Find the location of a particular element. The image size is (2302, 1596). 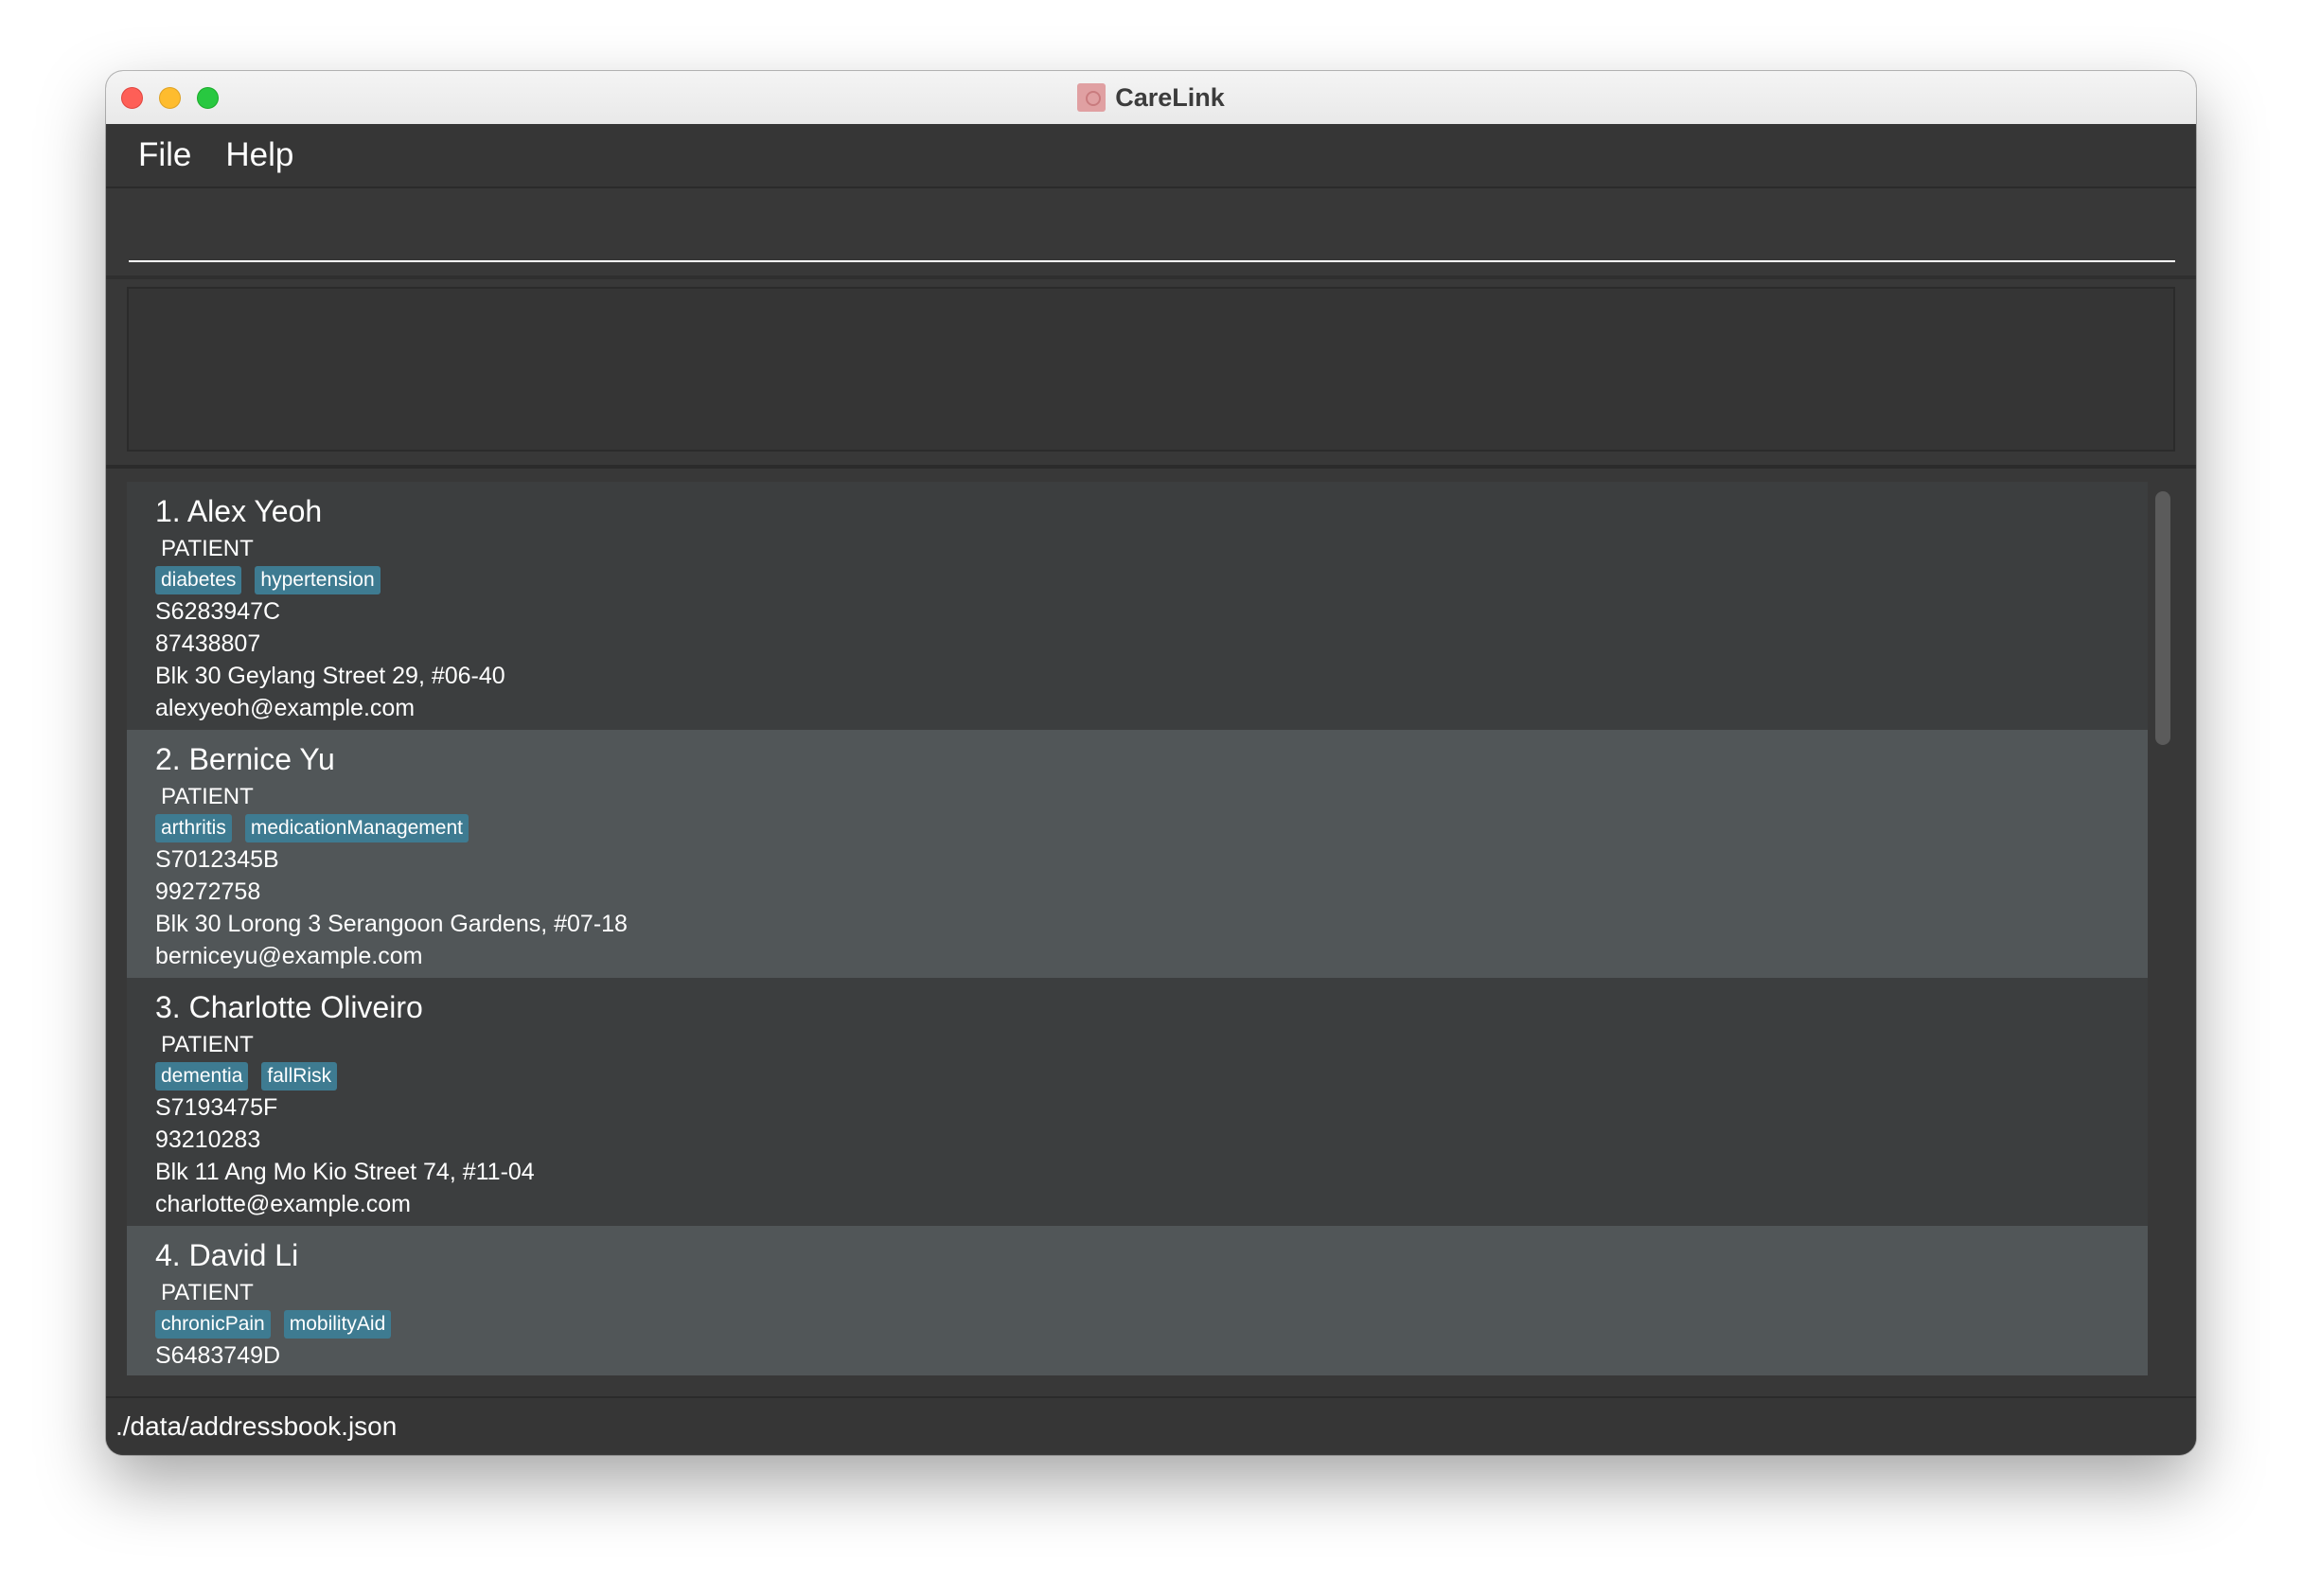

condition-tag: mobilityAid is located at coordinates (337, 1324).